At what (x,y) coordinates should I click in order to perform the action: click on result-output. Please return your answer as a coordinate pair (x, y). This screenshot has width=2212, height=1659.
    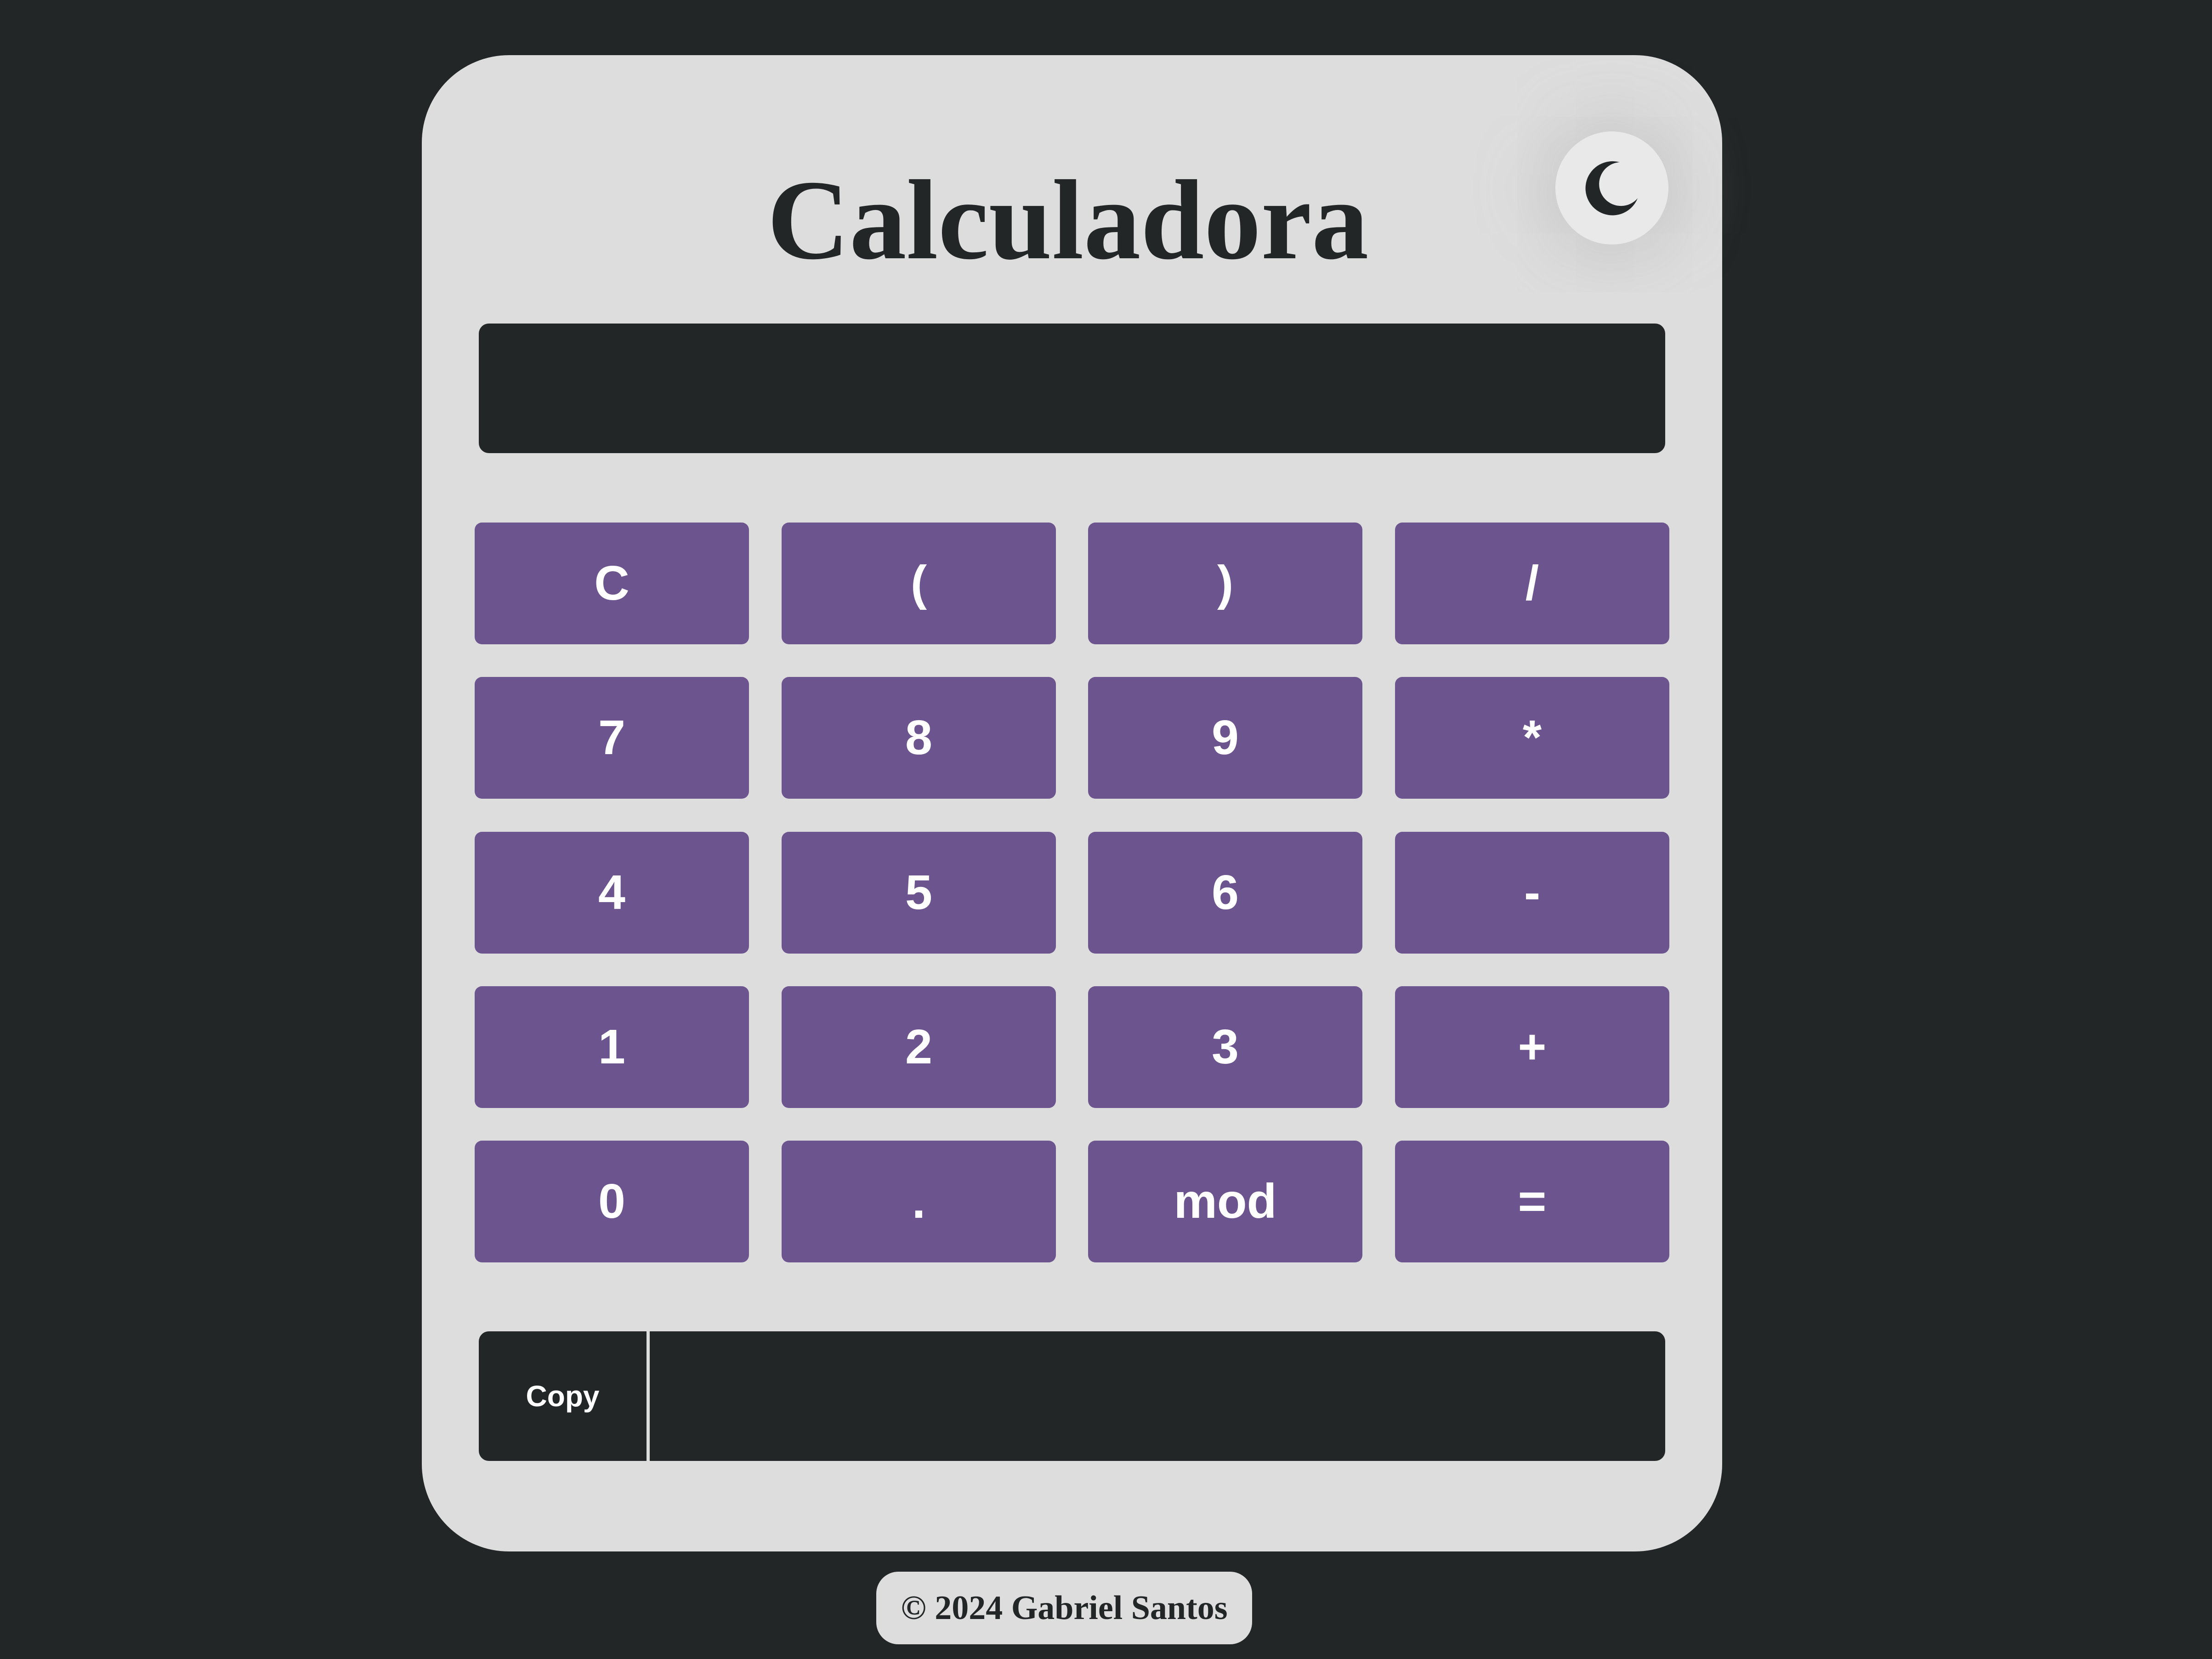
    Looking at the image, I should click on (1157, 1396).